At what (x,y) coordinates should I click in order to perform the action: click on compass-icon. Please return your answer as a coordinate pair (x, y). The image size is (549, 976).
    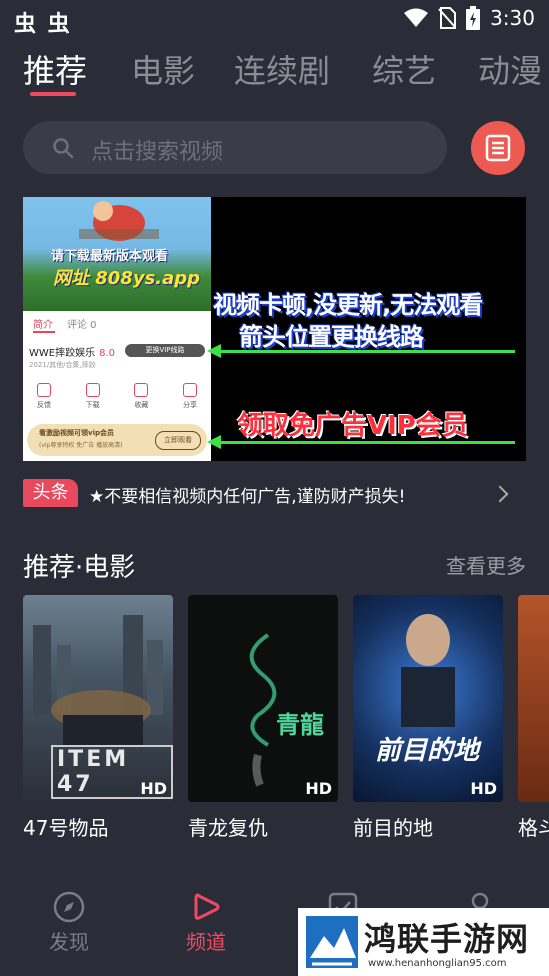
    Looking at the image, I should click on (69, 907).